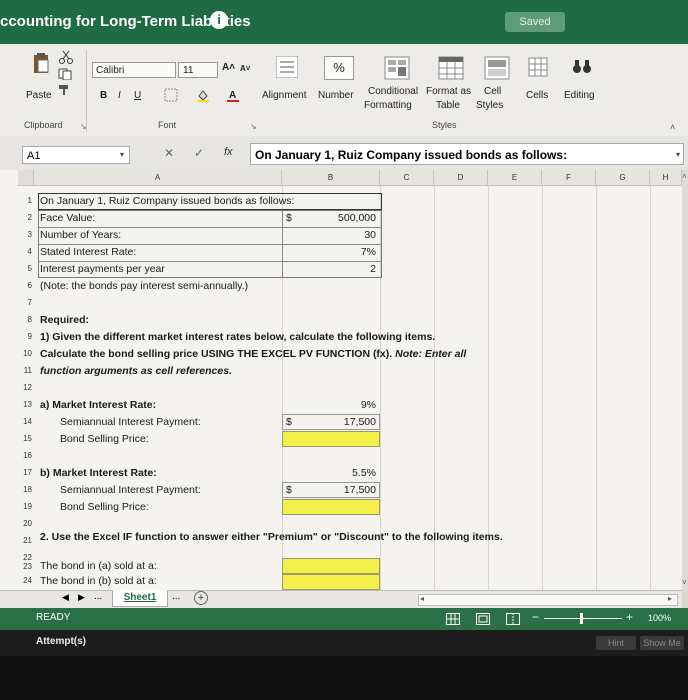 Image resolution: width=688 pixels, height=700 pixels. I want to click on vertical-scrollbar, so click(685, 380).